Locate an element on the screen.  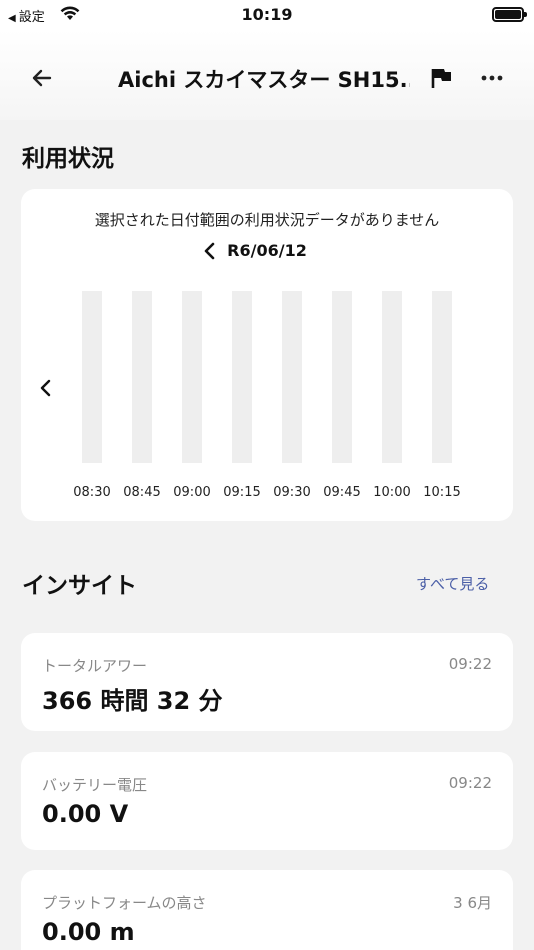
insight-label: トータルアワー is located at coordinates (95, 666).